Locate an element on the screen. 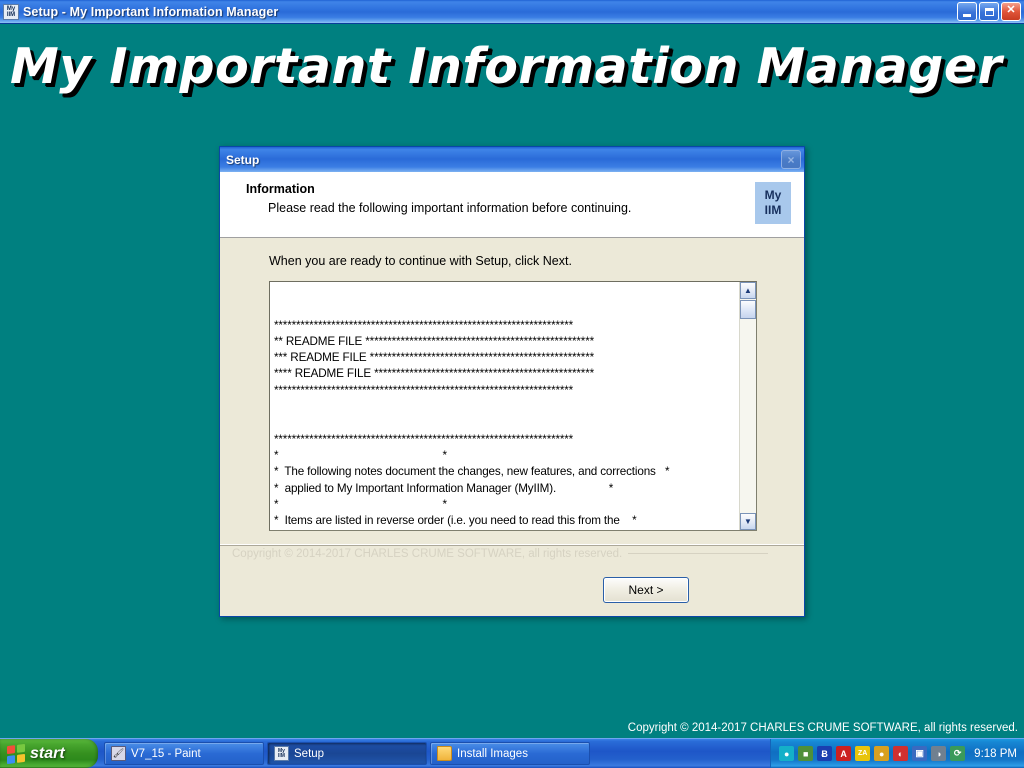 The height and width of the screenshot is (768, 1024). logo-line1: My is located at coordinates (773, 195).